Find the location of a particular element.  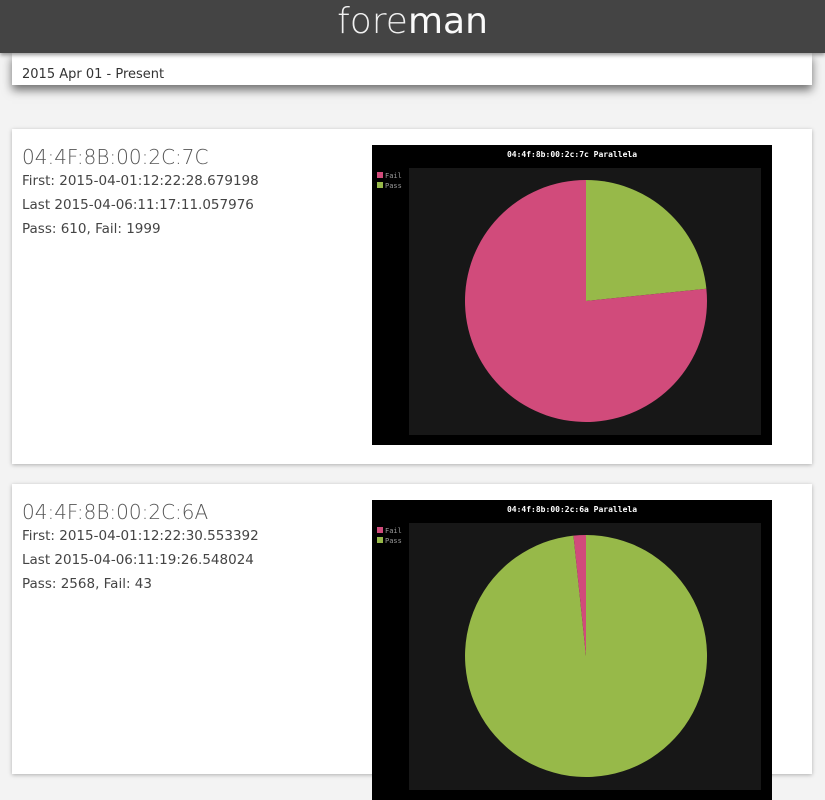

date-range-panel: 2015 Apr 01 - Present is located at coordinates (412, 69).